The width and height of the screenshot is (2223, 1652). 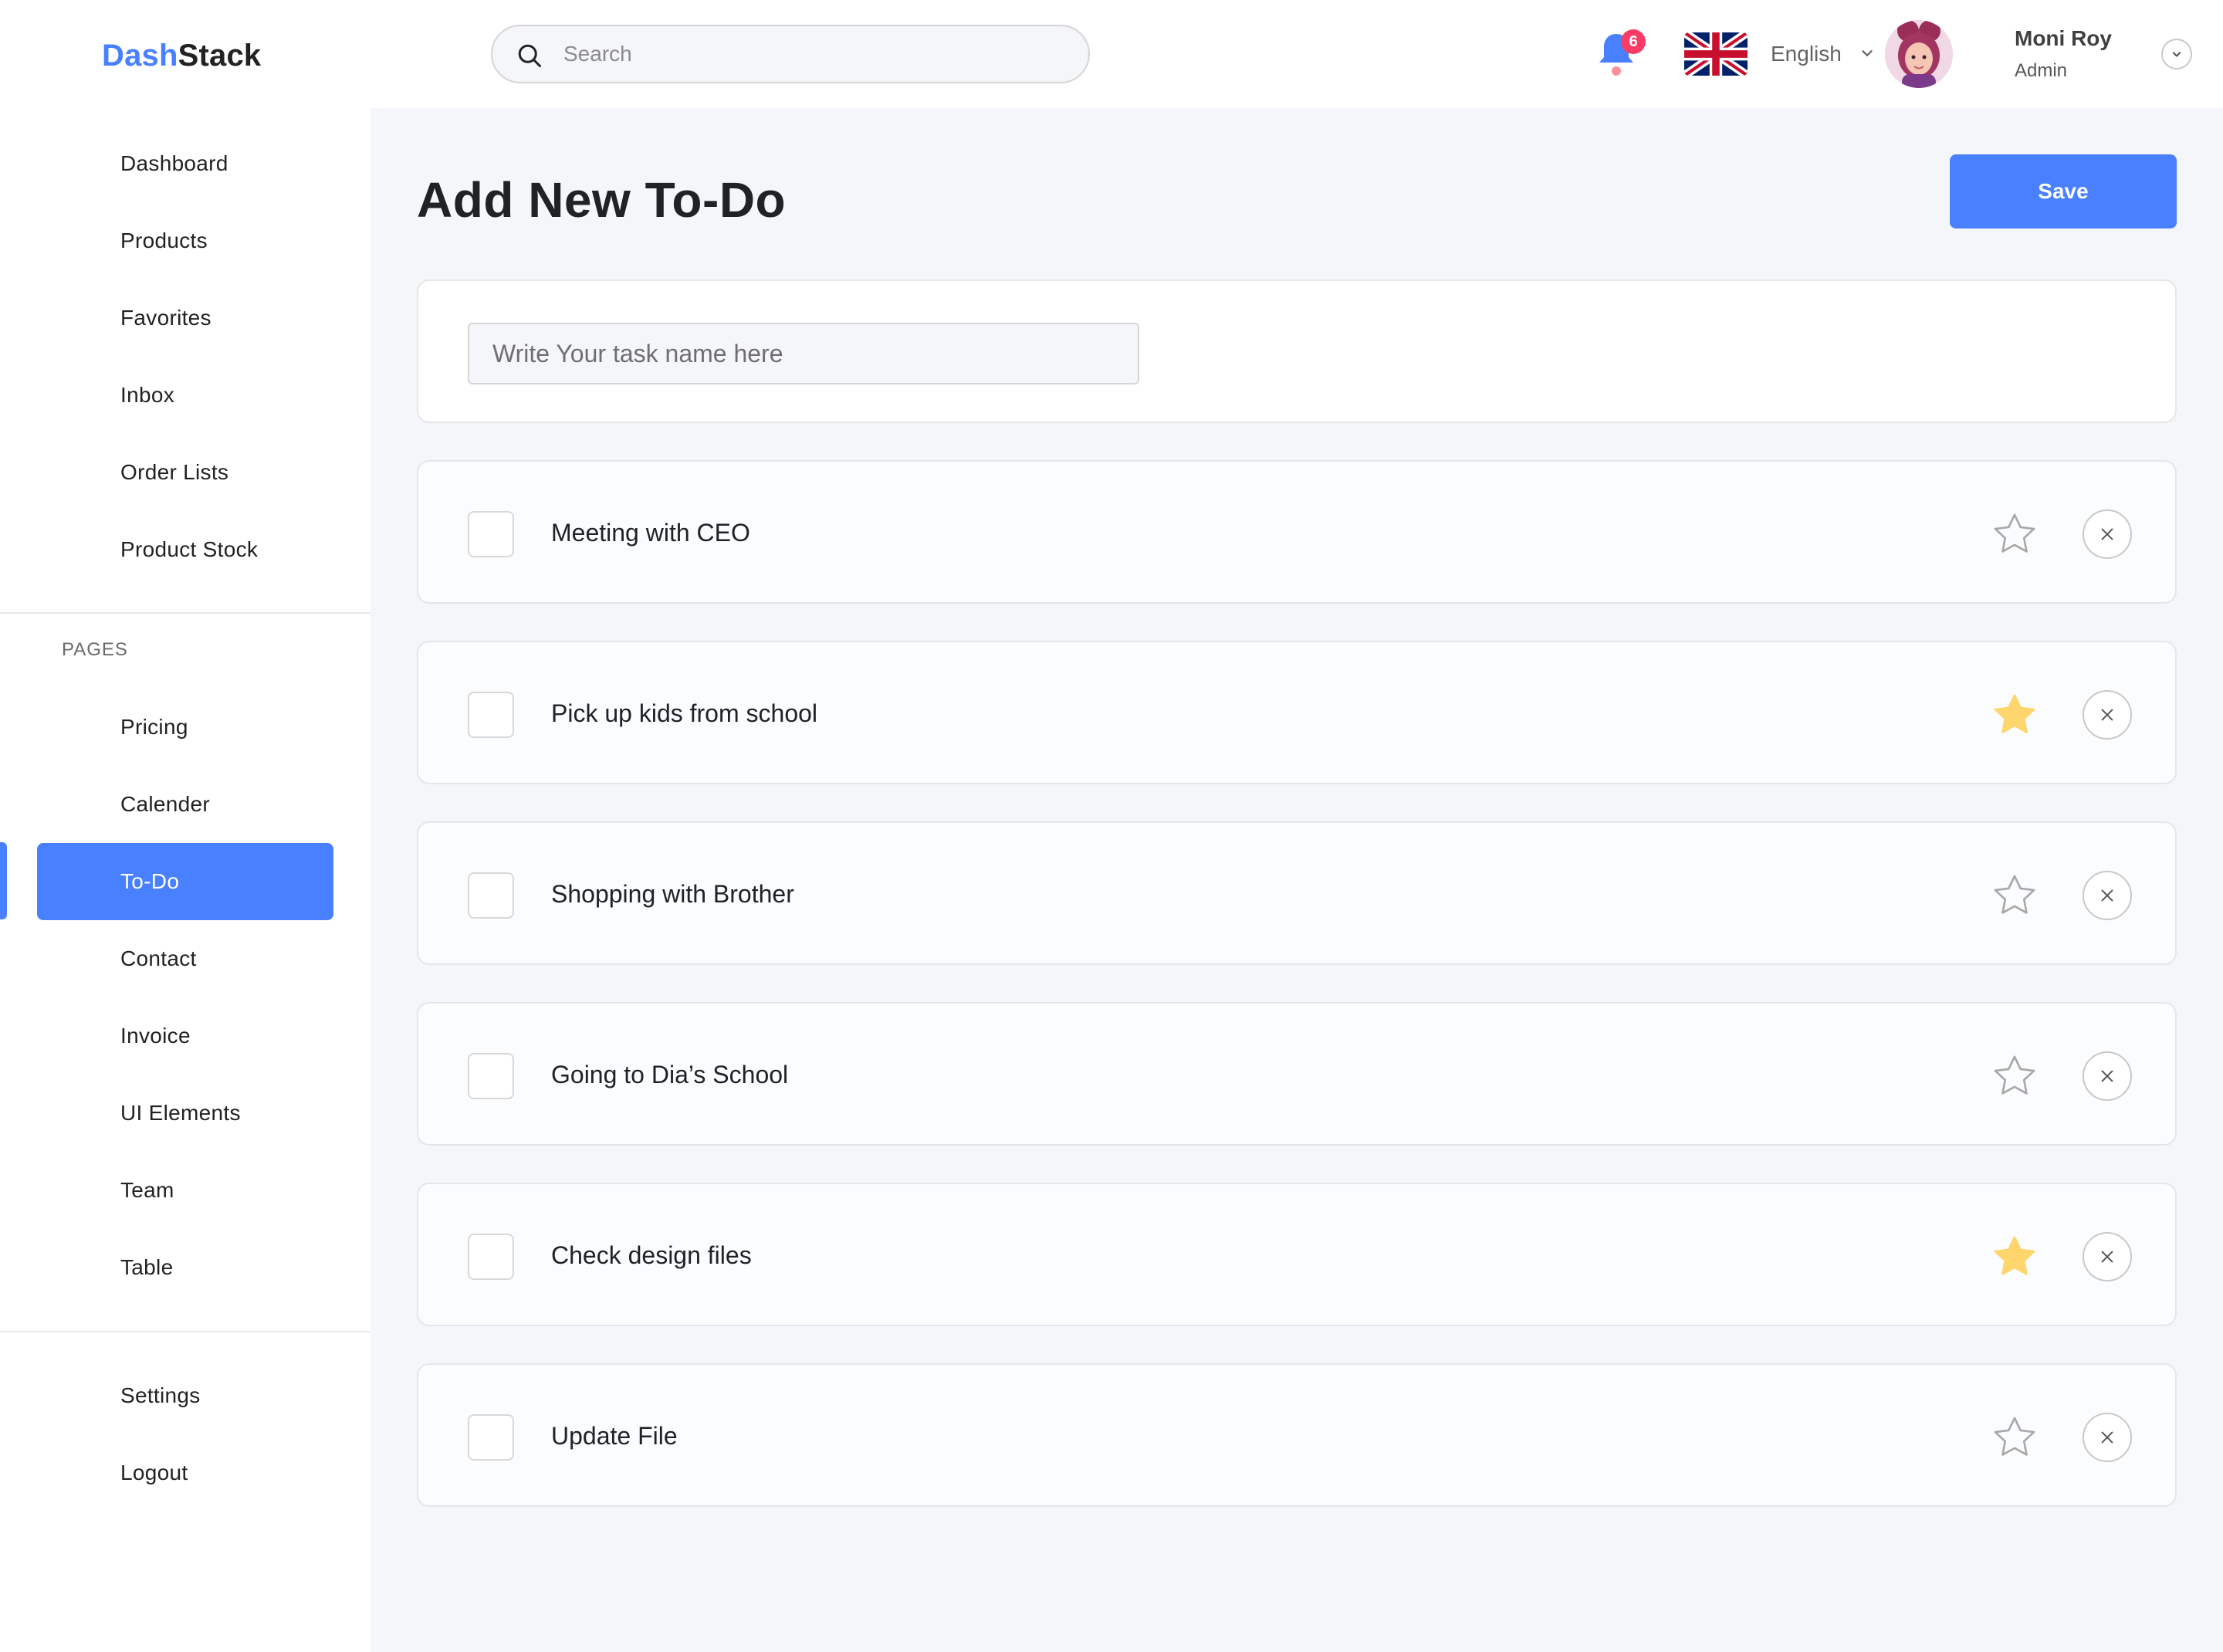 I want to click on sidebar-item-pricing: Pricing, so click(x=185, y=727).